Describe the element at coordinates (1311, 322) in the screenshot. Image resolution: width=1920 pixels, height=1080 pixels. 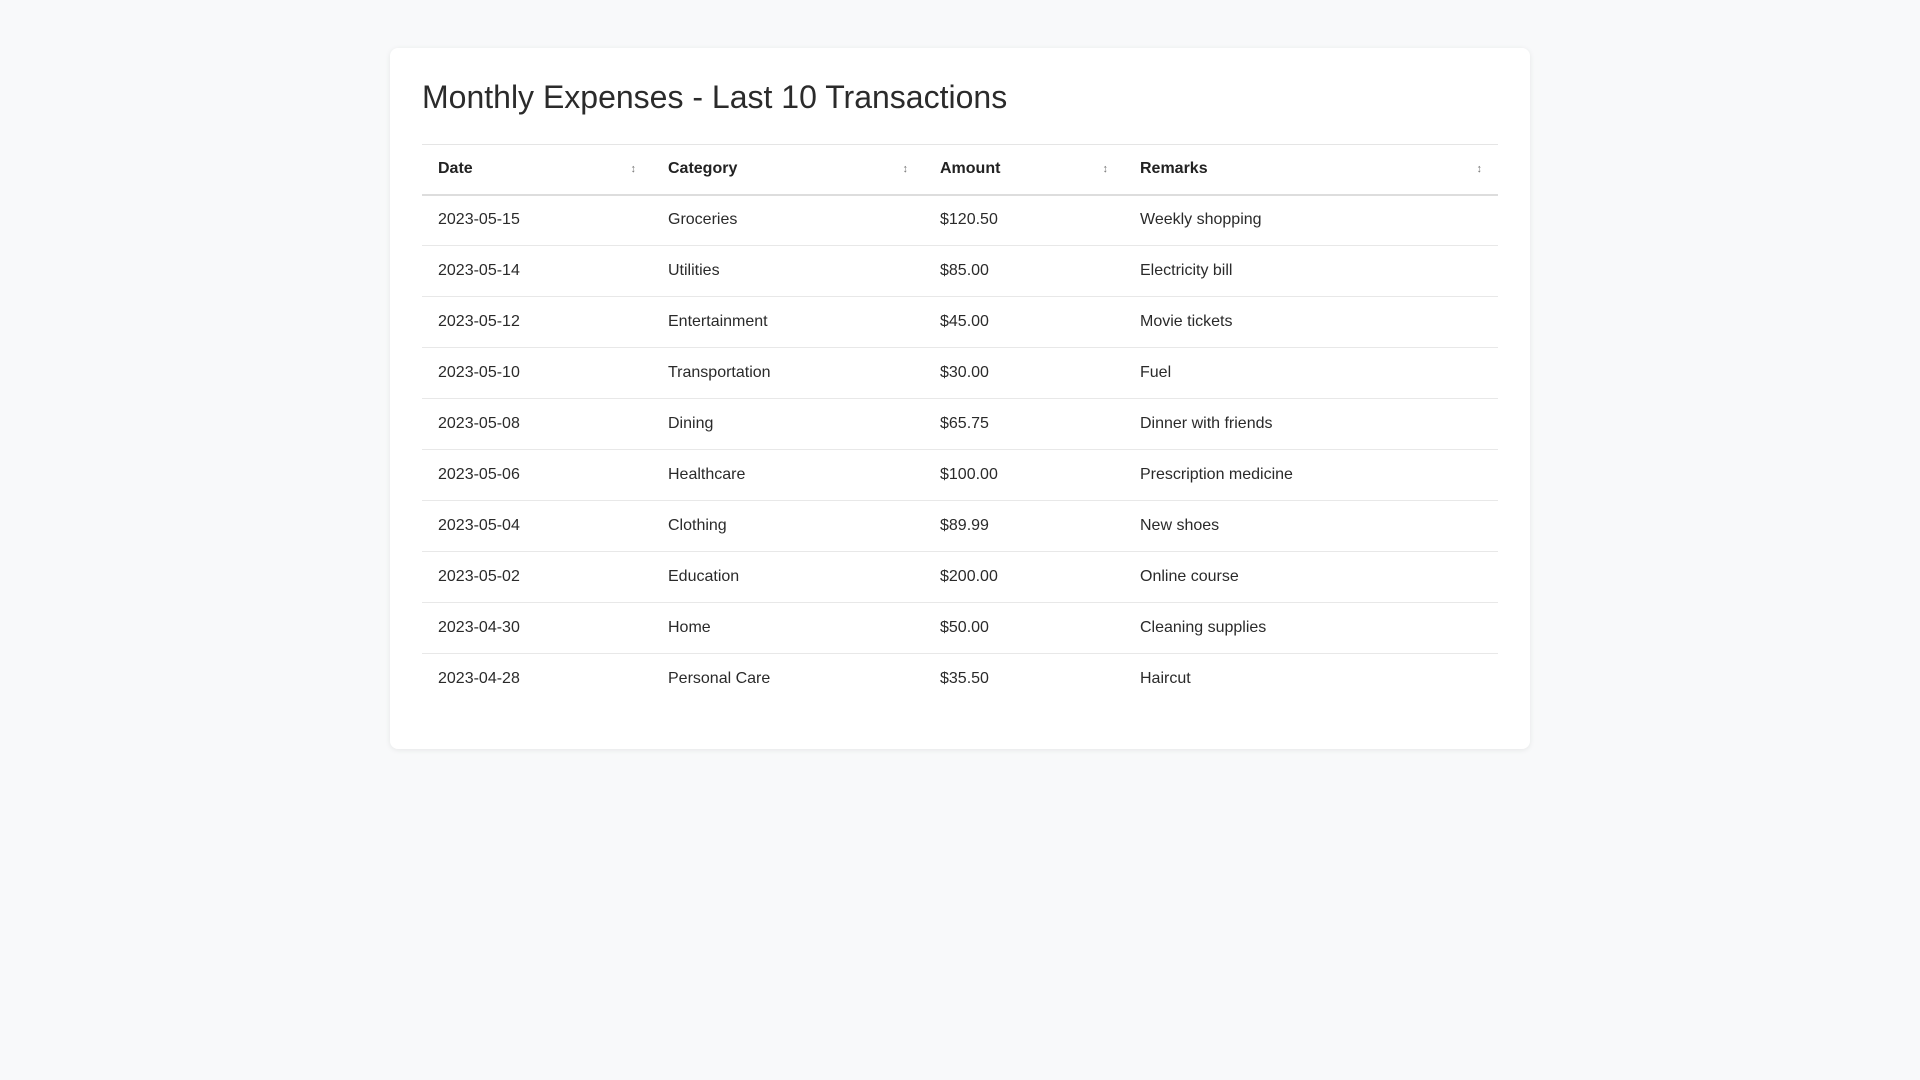
I see `cell-remarks: Movie tickets` at that location.